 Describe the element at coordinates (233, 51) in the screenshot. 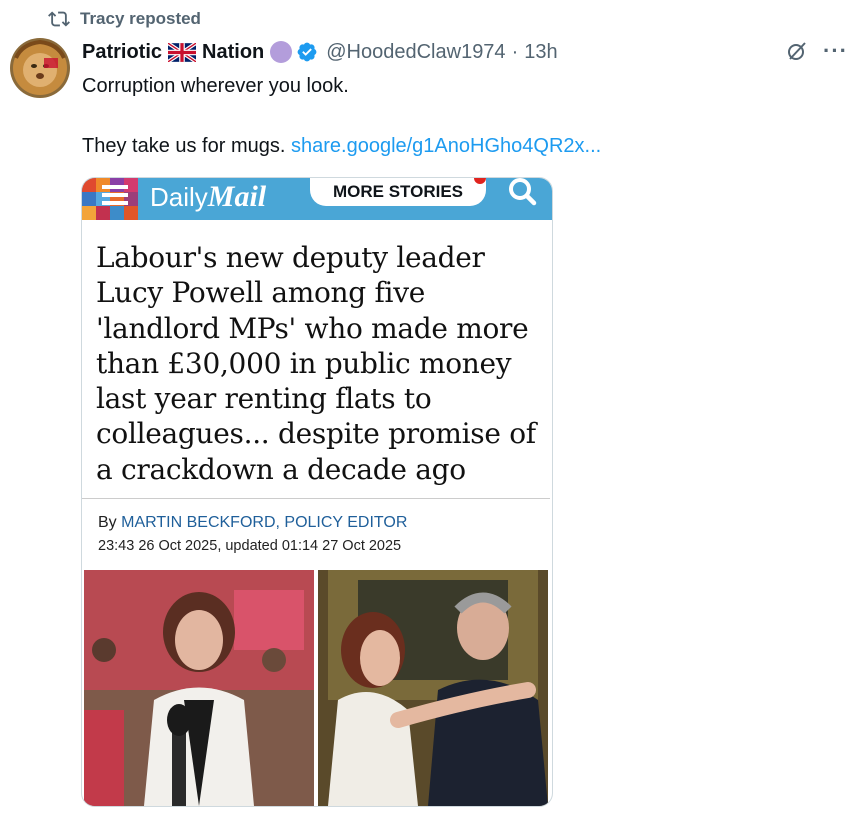

I see `author-name-part2: Nation` at that location.